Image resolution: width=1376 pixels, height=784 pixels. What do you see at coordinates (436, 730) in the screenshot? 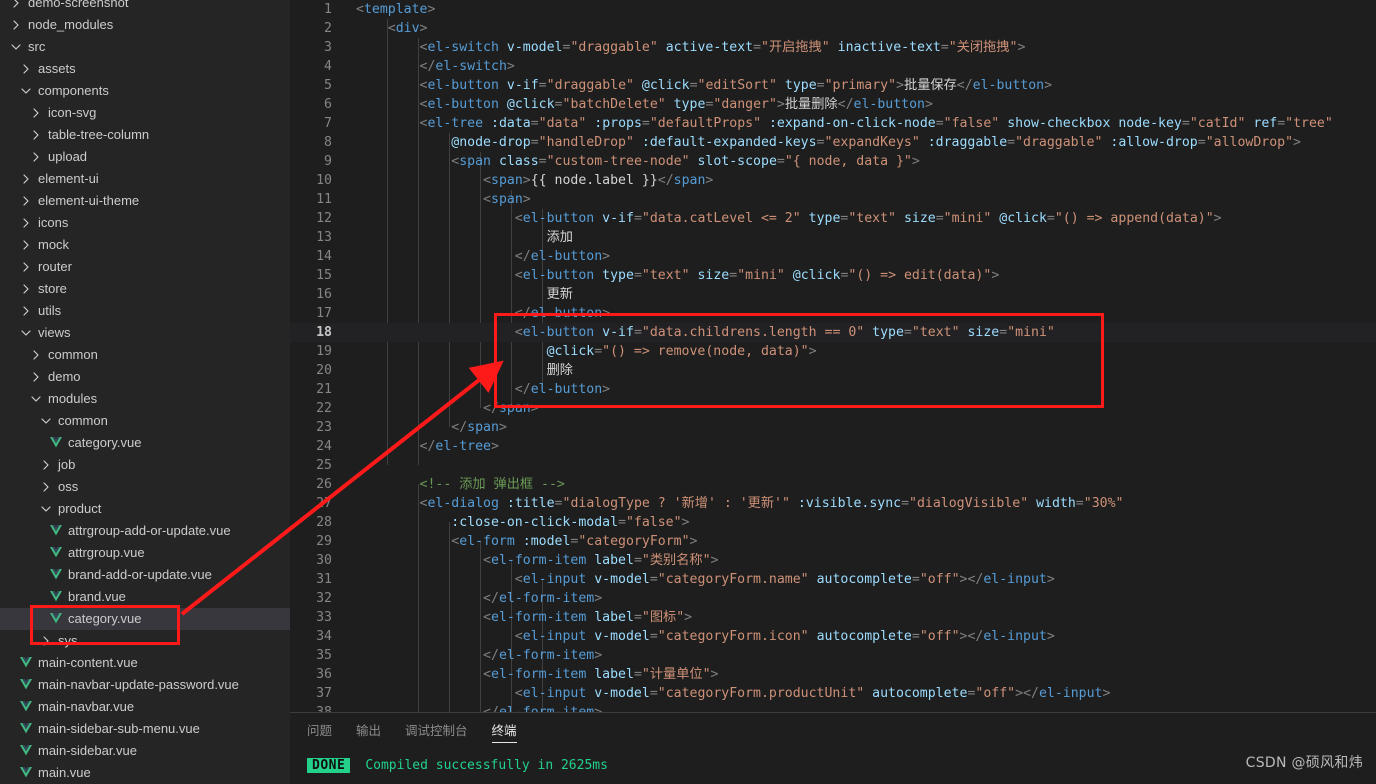
I see `panel-tab-2: 调试控制台` at bounding box center [436, 730].